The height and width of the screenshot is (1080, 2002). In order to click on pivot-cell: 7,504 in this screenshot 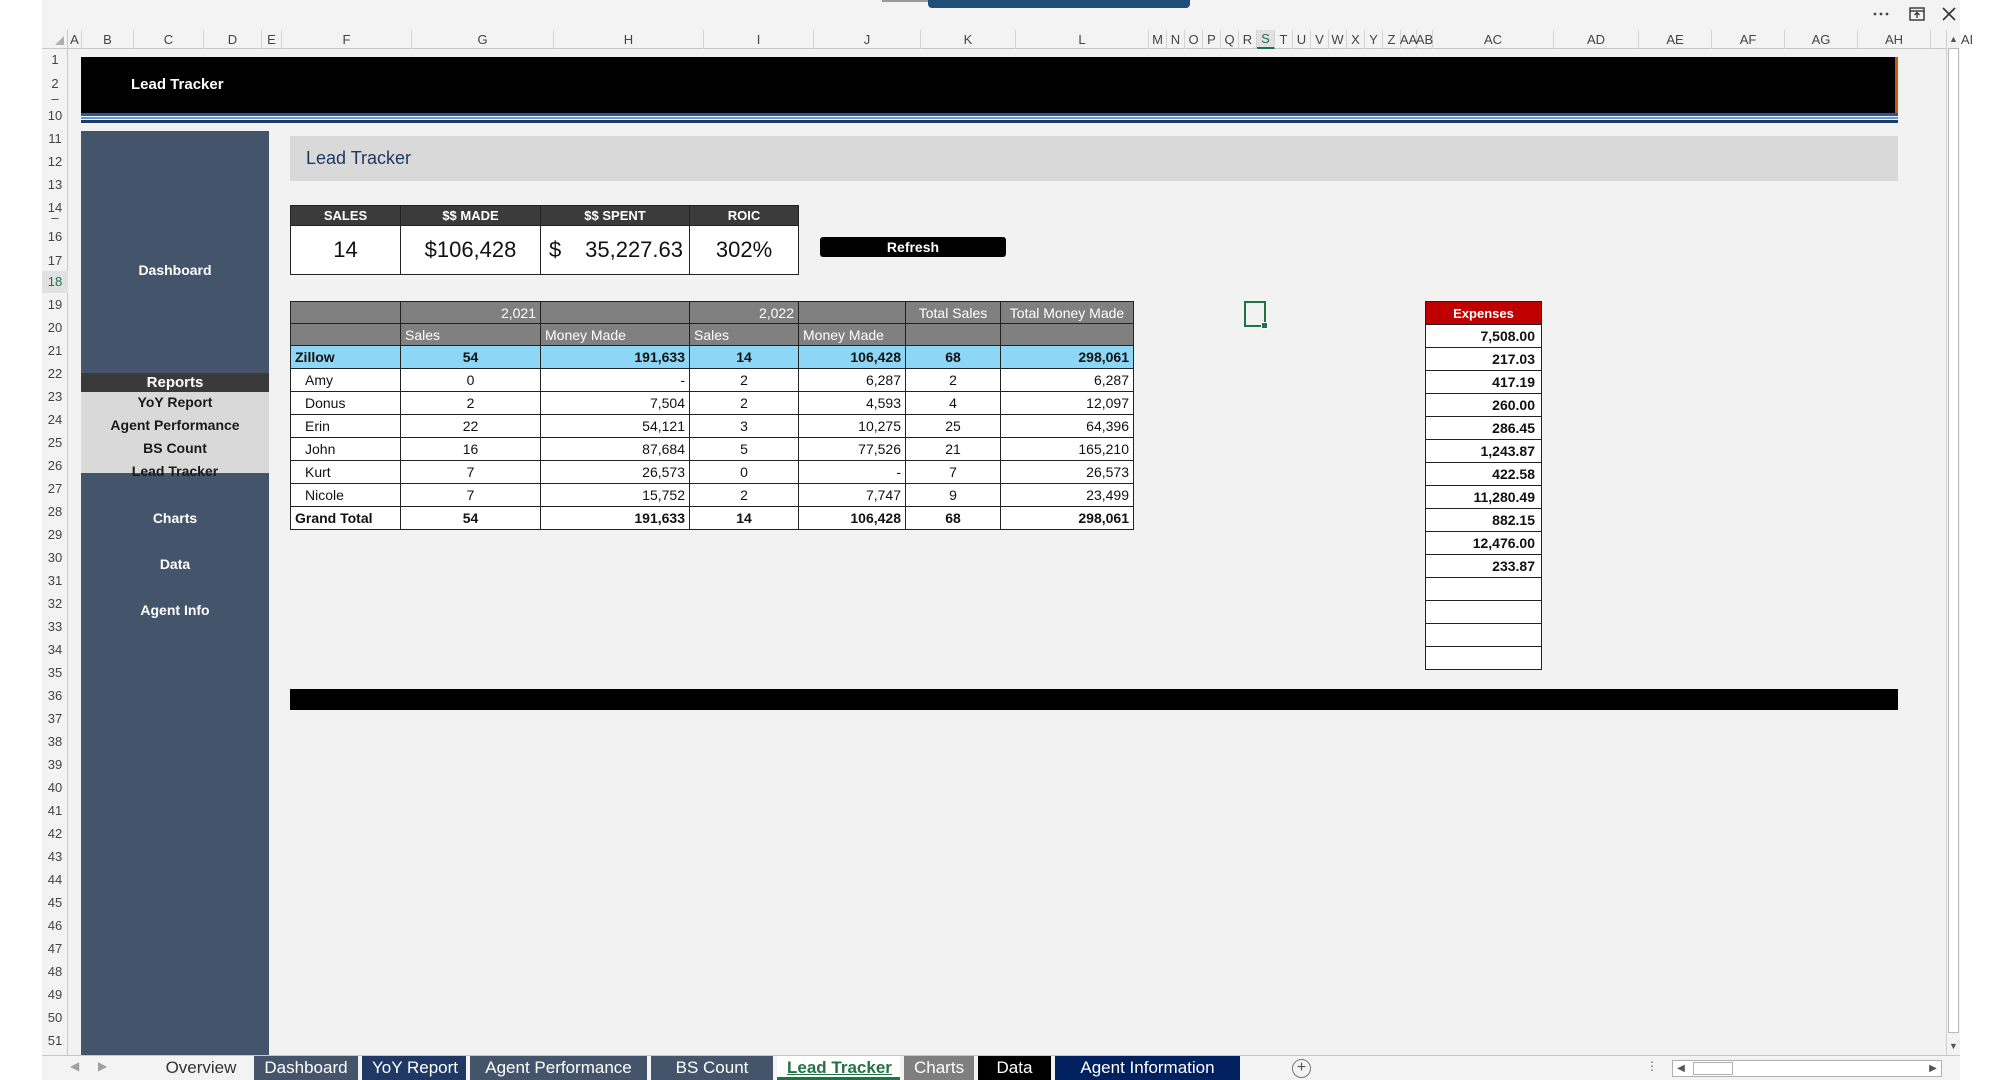, I will do `click(615, 403)`.